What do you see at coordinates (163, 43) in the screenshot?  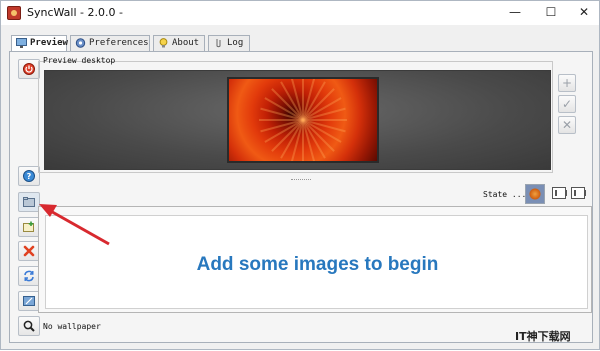 I see `lightbulb-icon` at bounding box center [163, 43].